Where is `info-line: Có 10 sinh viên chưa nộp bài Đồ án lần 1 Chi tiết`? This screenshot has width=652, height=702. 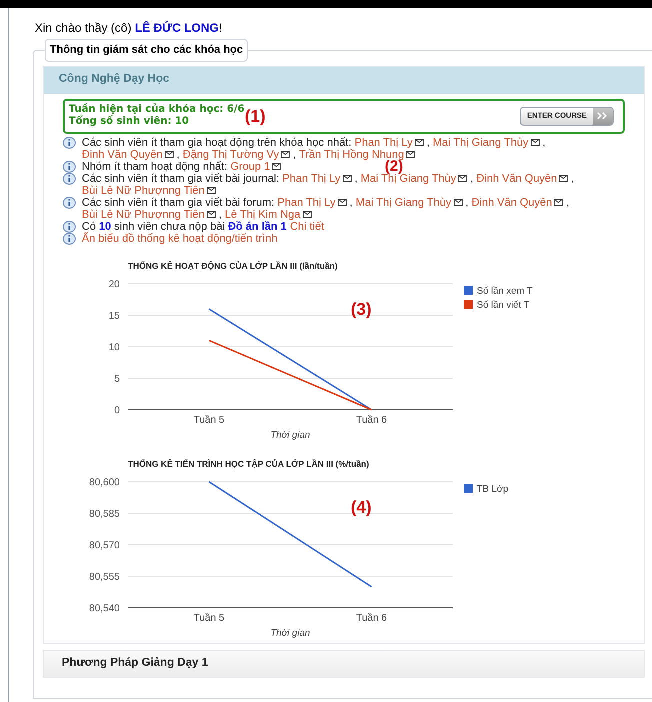
info-line: Có 10 sinh viên chưa nộp bài Đồ án lần 1 Chi tiết is located at coordinates (203, 226).